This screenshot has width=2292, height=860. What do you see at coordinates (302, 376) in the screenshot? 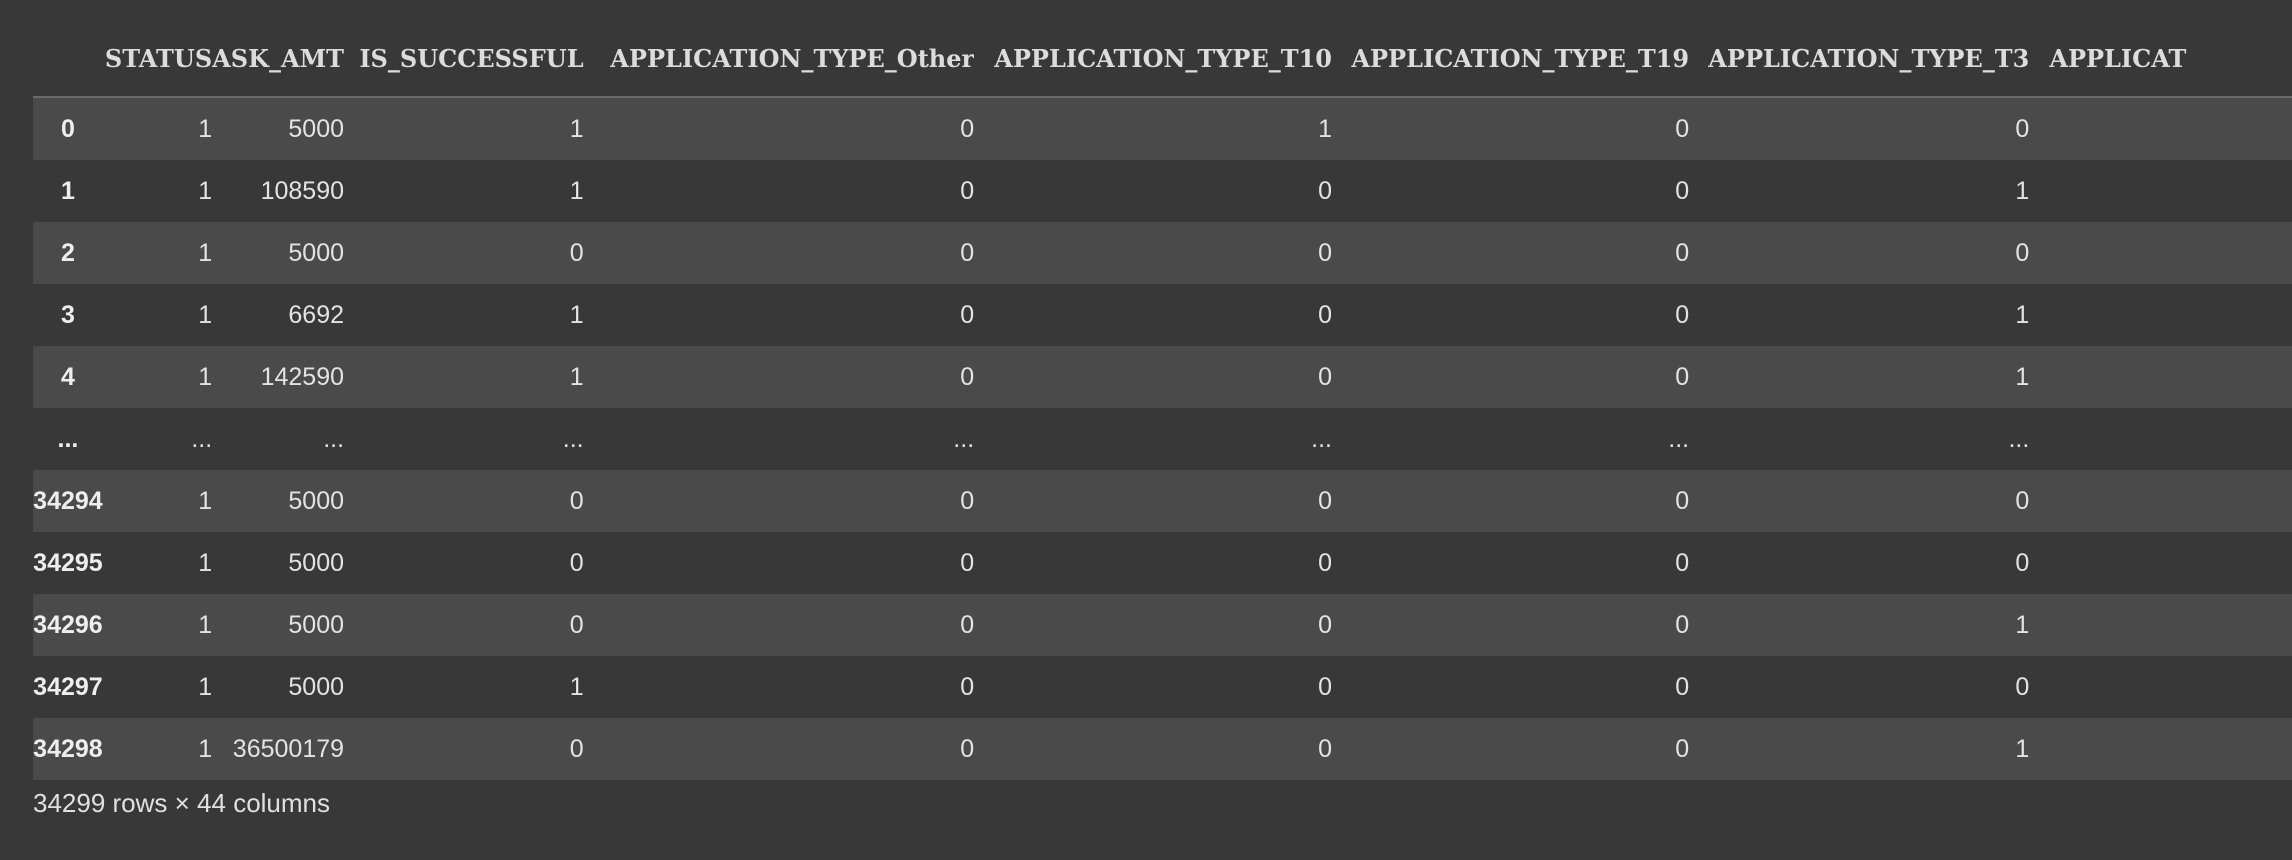
I see `table-cell: 142590` at bounding box center [302, 376].